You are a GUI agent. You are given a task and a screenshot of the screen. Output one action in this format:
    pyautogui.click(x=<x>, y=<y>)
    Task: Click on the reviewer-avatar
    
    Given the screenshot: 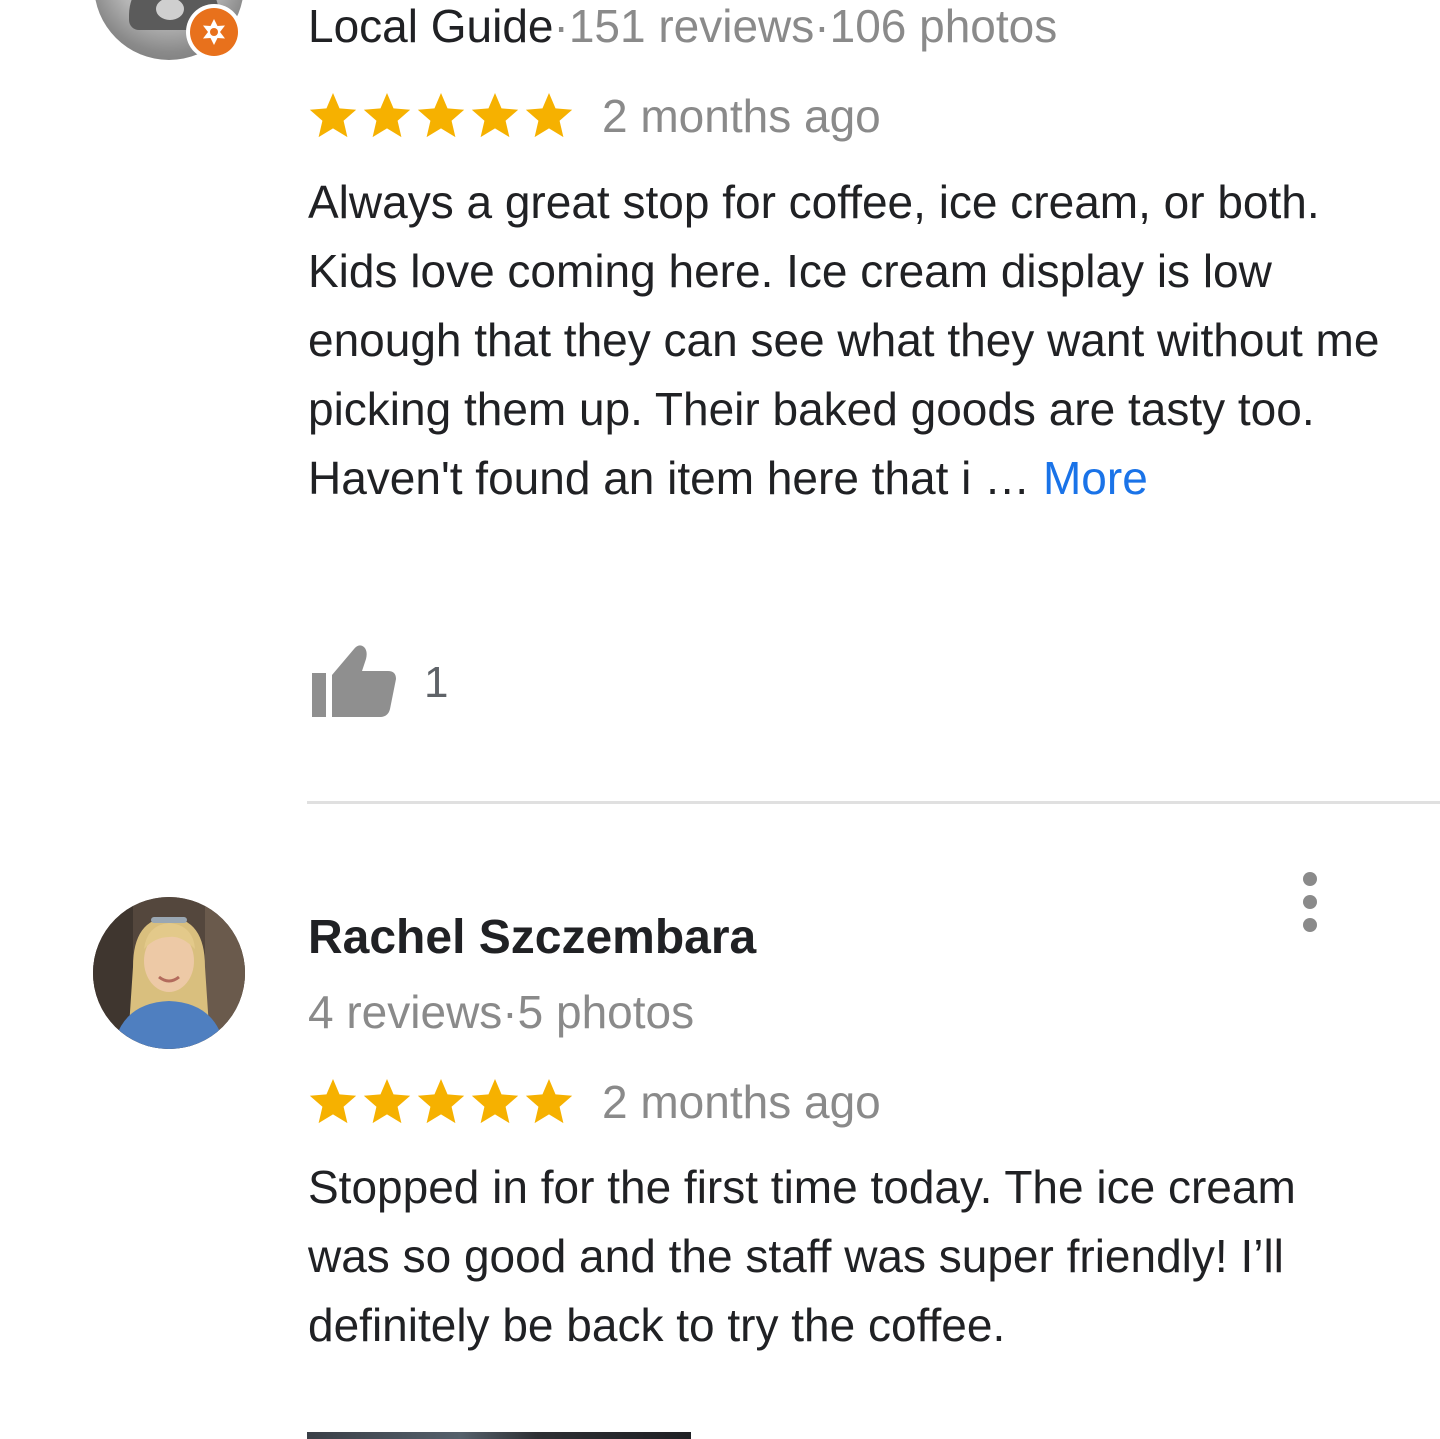 What is the action you would take?
    pyautogui.click(x=169, y=973)
    